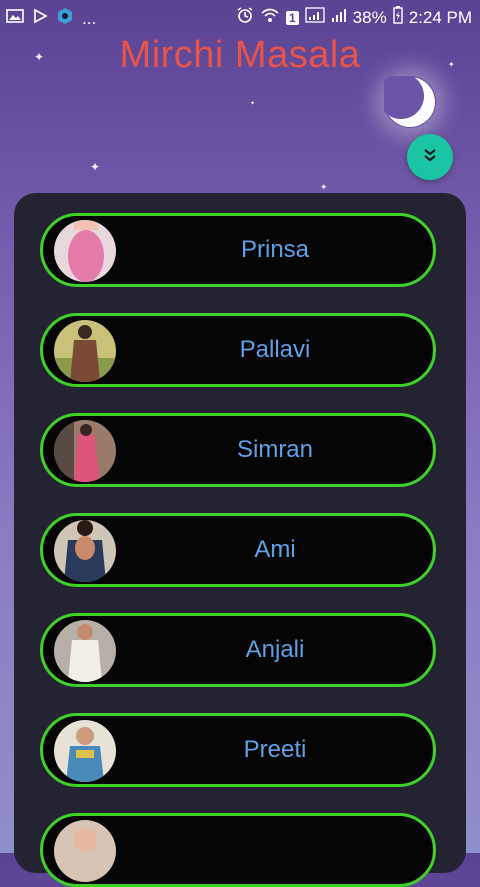  I want to click on item-label: Simran, so click(275, 449).